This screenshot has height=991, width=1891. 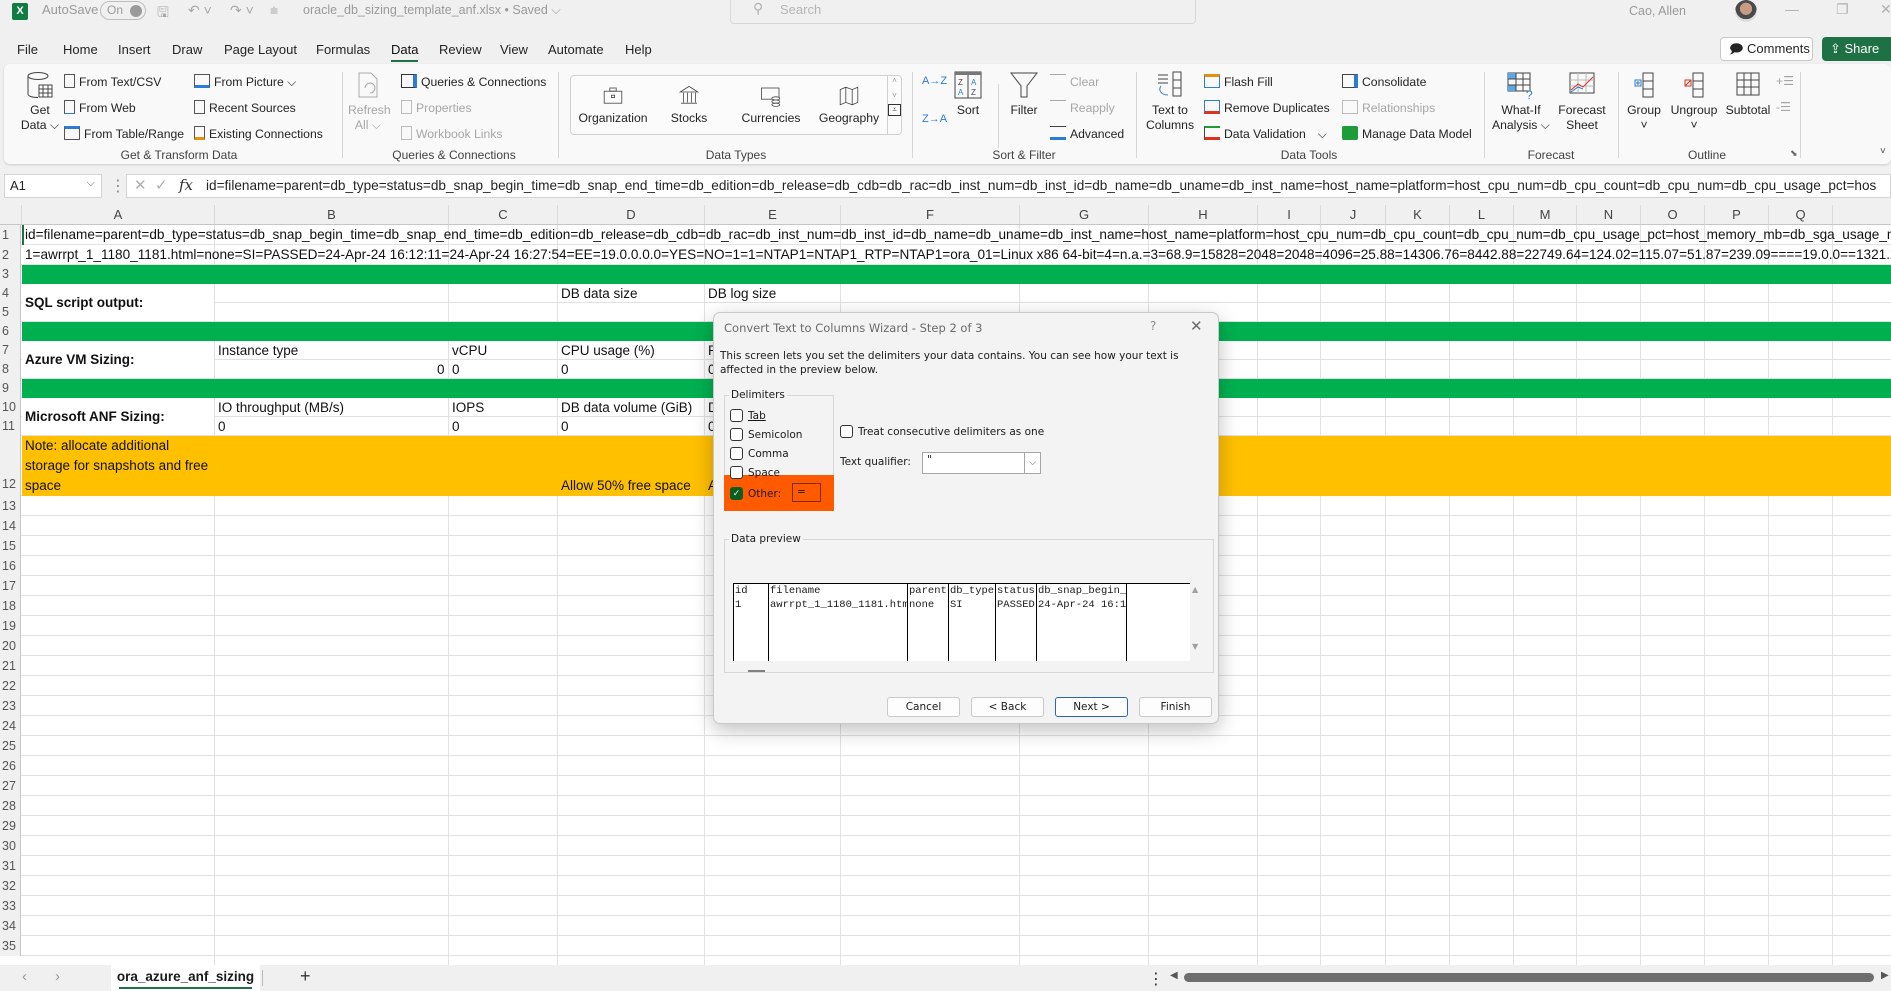 I want to click on tab-formulas: Formulas, so click(x=343, y=49).